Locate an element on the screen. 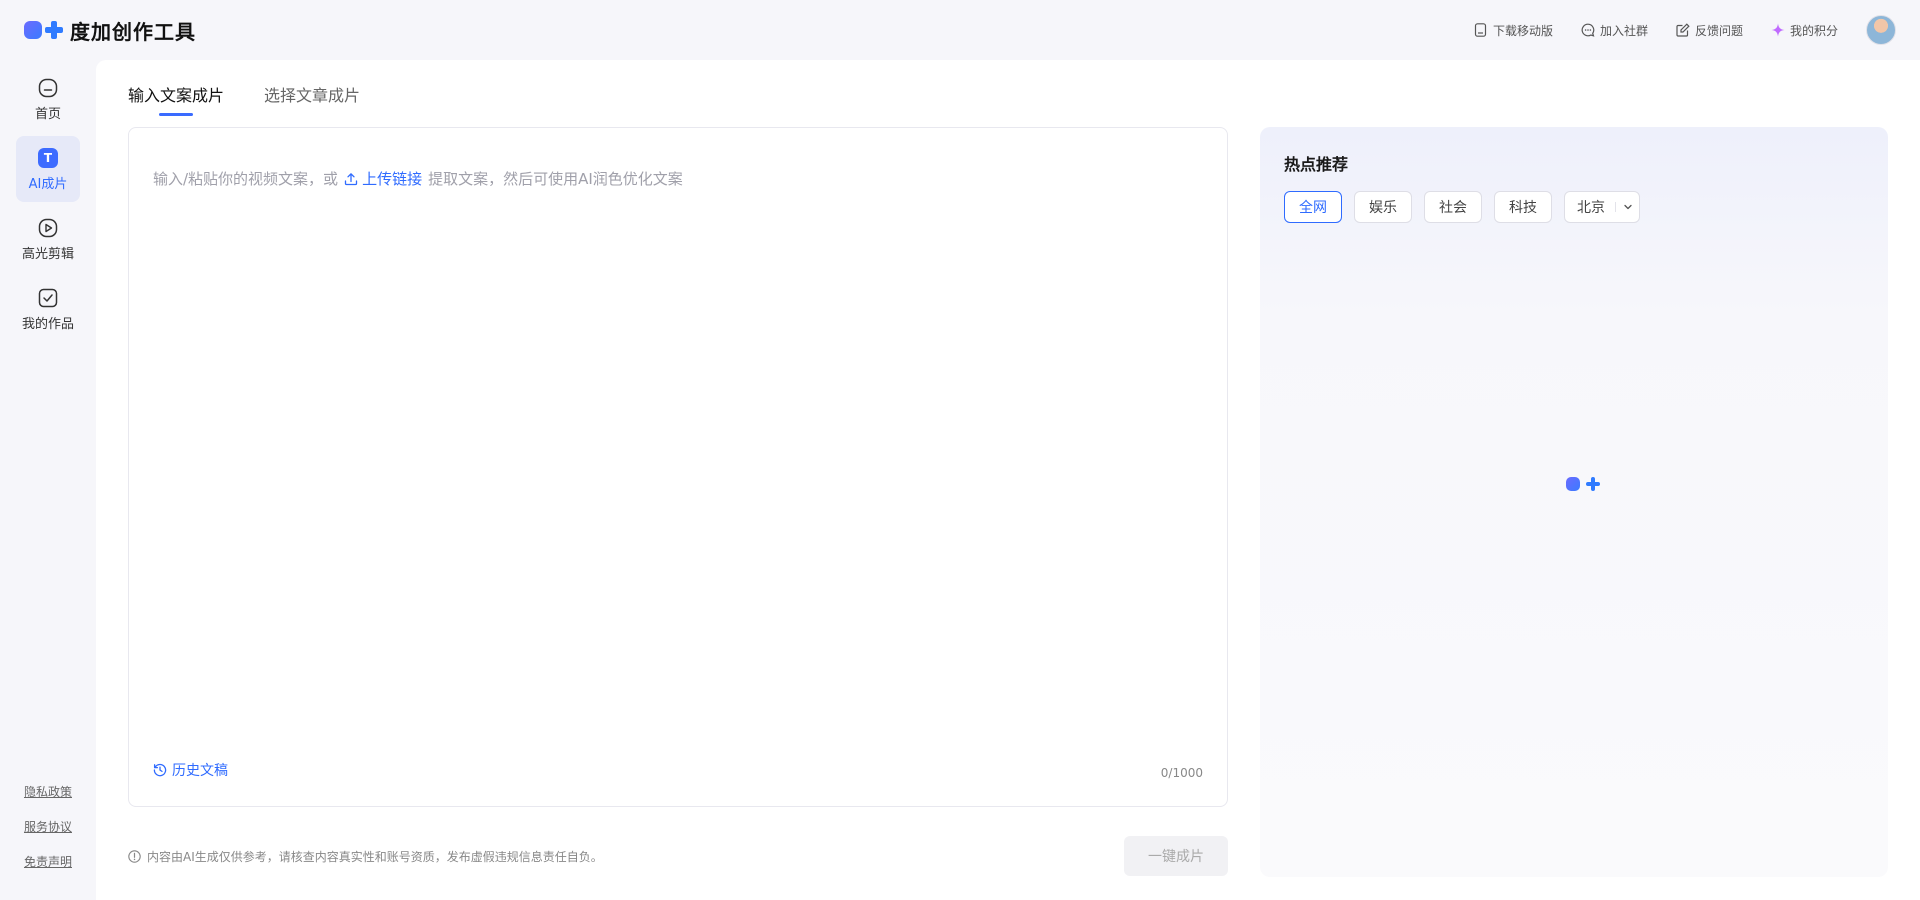 The height and width of the screenshot is (900, 1920). editor-placeholder: 输入/粘贴你的视频文案，或 上传链接 提取文案，然后可使用AI润色优化文案 is located at coordinates (418, 178).